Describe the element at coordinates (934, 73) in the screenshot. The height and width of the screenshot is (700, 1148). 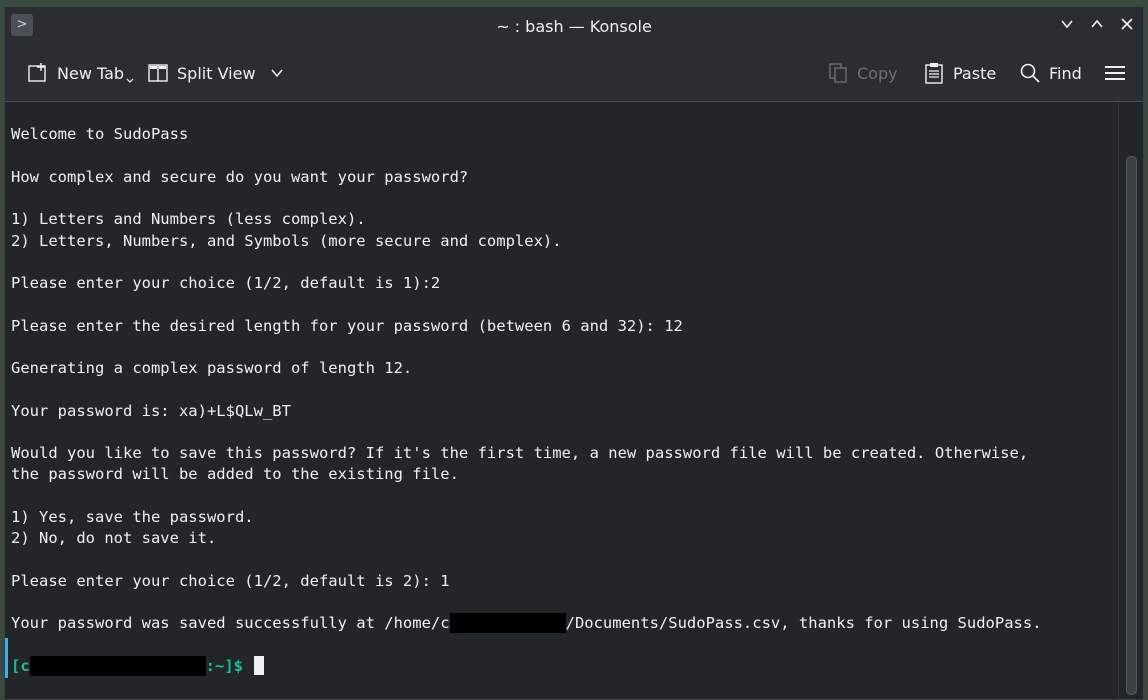
I see `paste-icon` at that location.